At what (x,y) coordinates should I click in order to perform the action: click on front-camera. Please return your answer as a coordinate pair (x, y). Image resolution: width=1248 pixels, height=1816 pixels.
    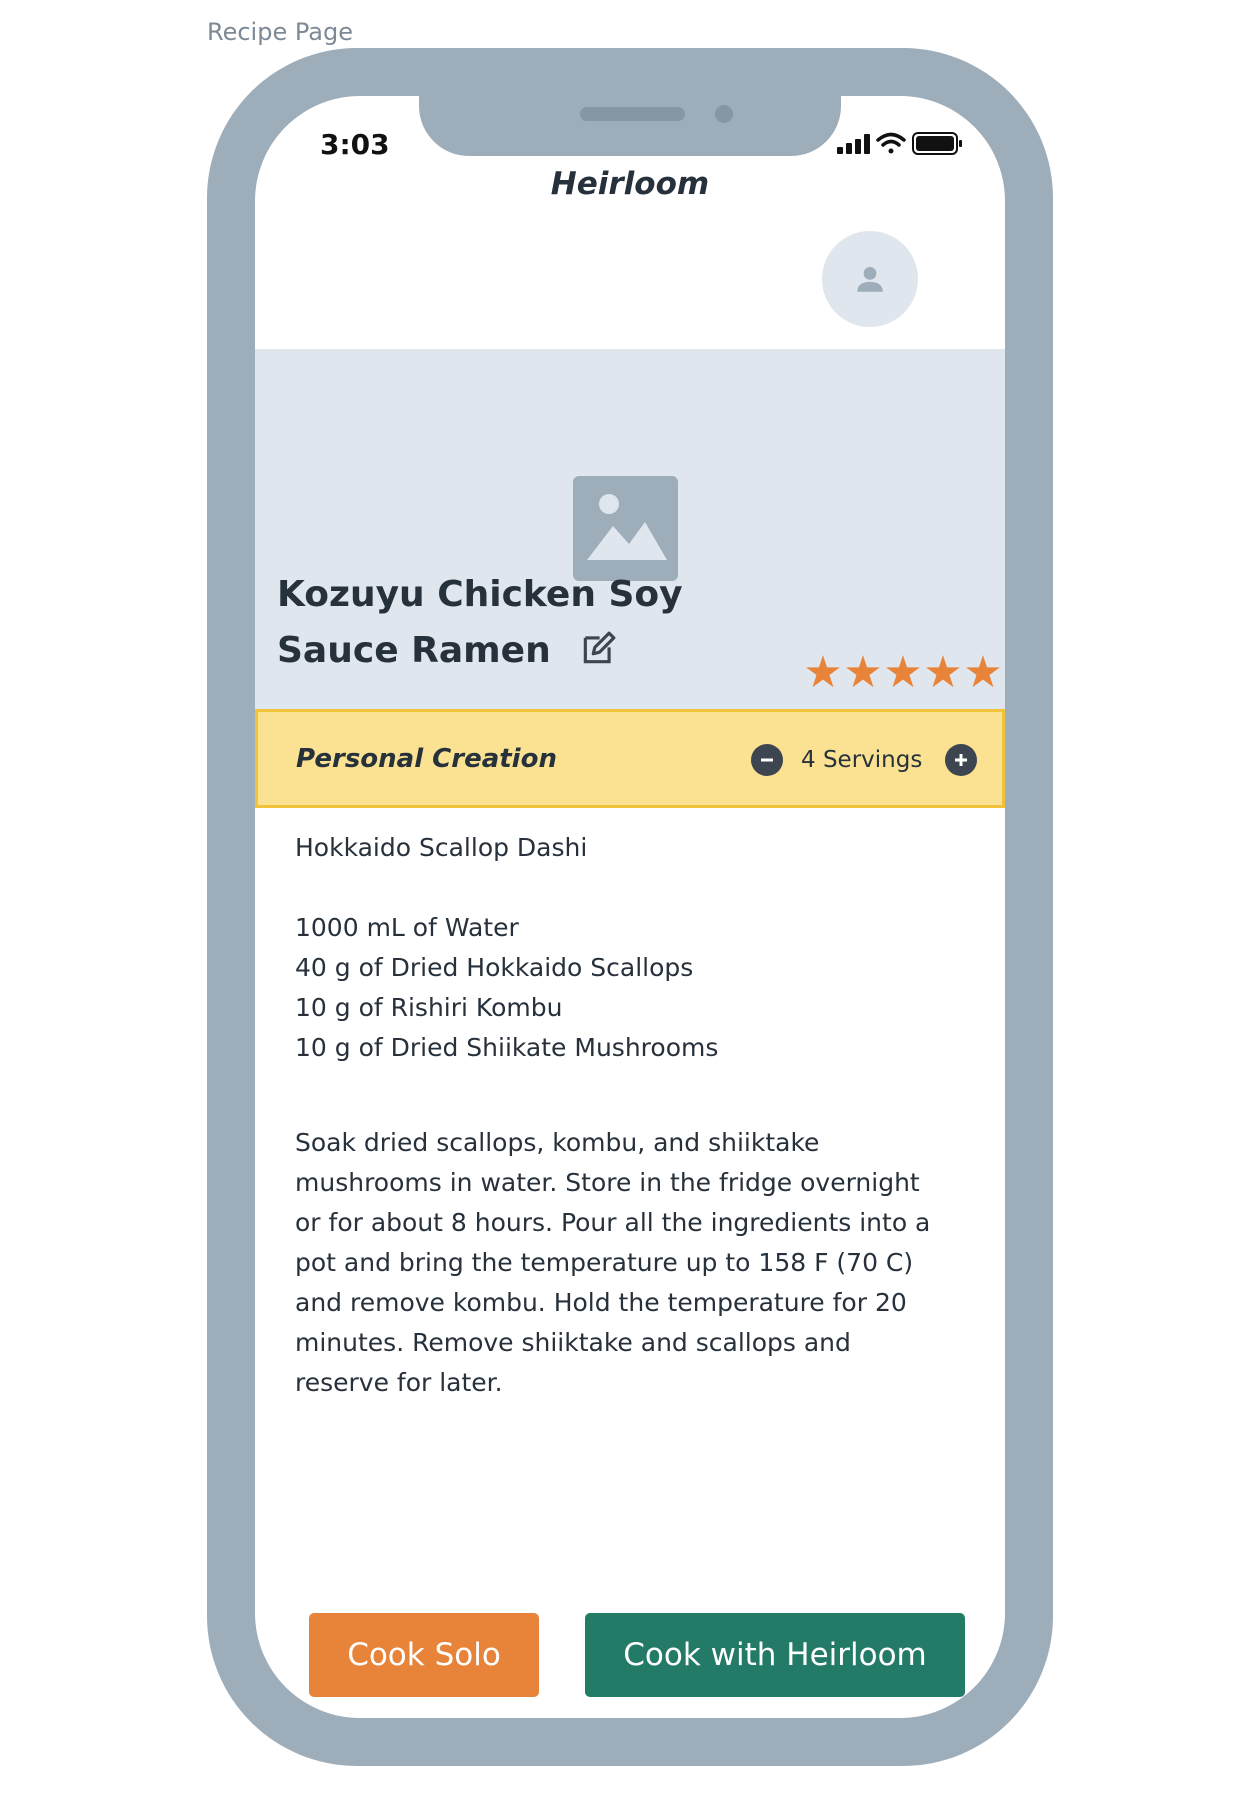
    Looking at the image, I should click on (724, 114).